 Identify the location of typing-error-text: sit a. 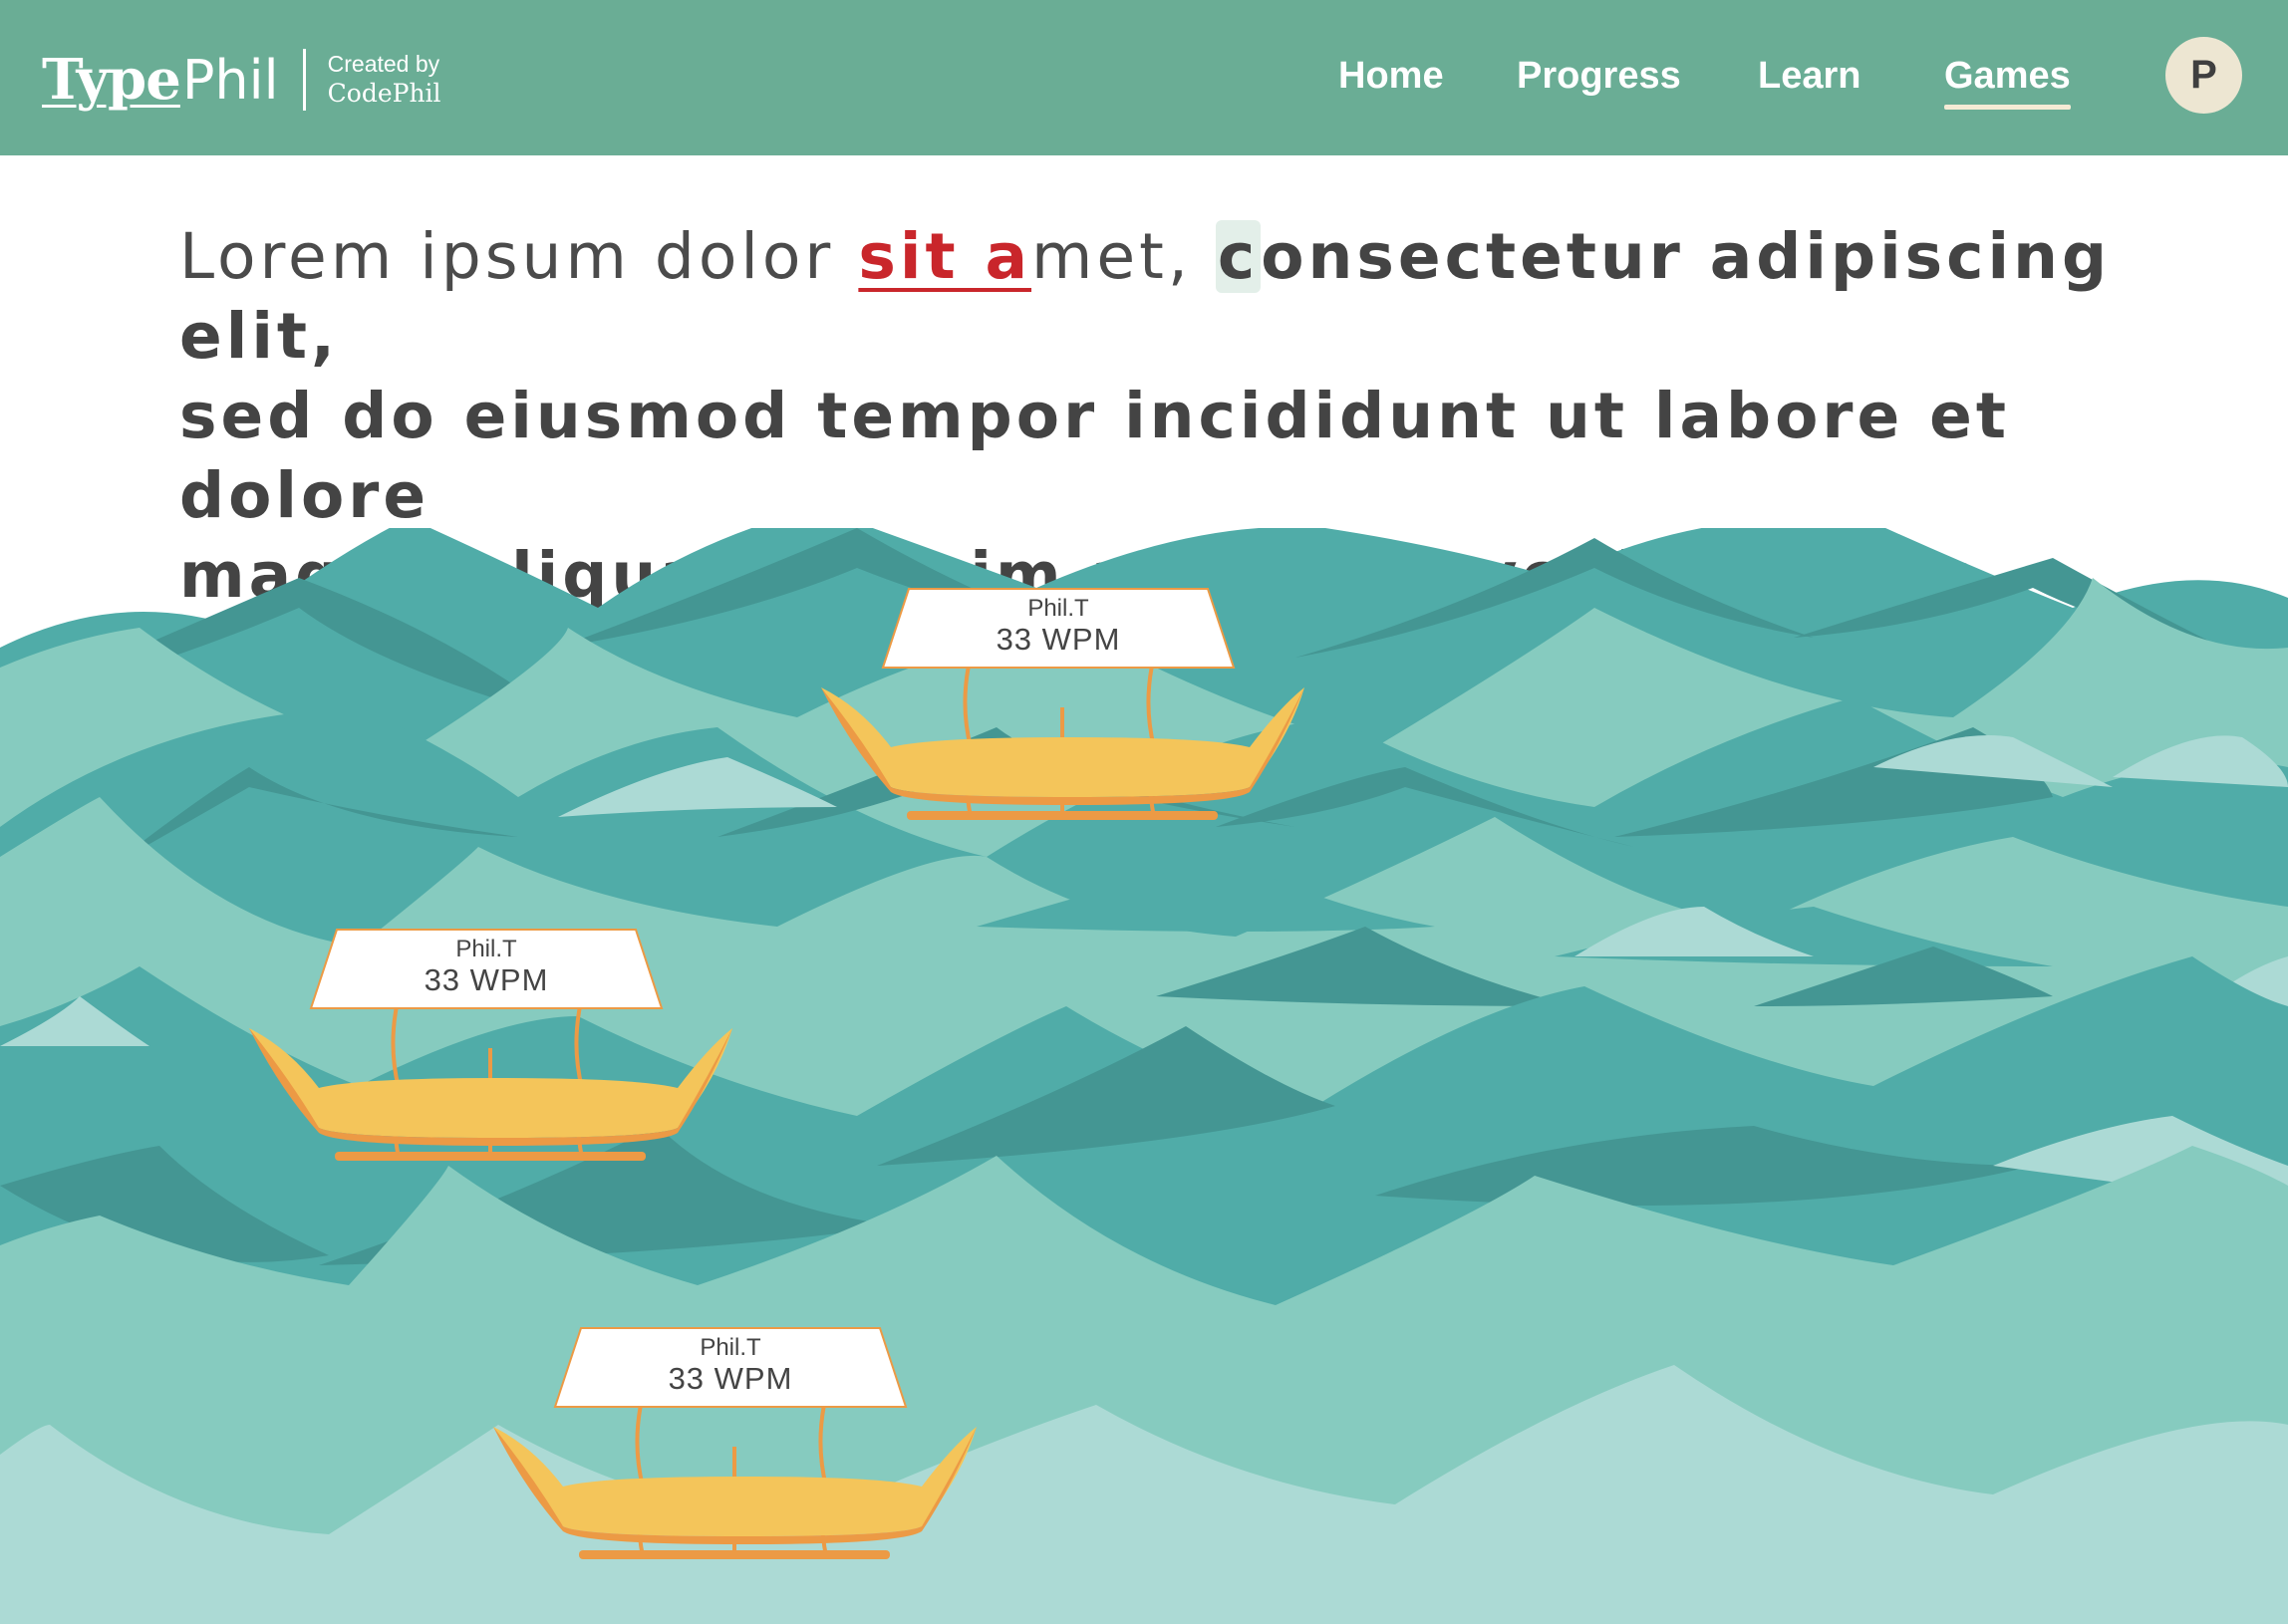
(945, 257).